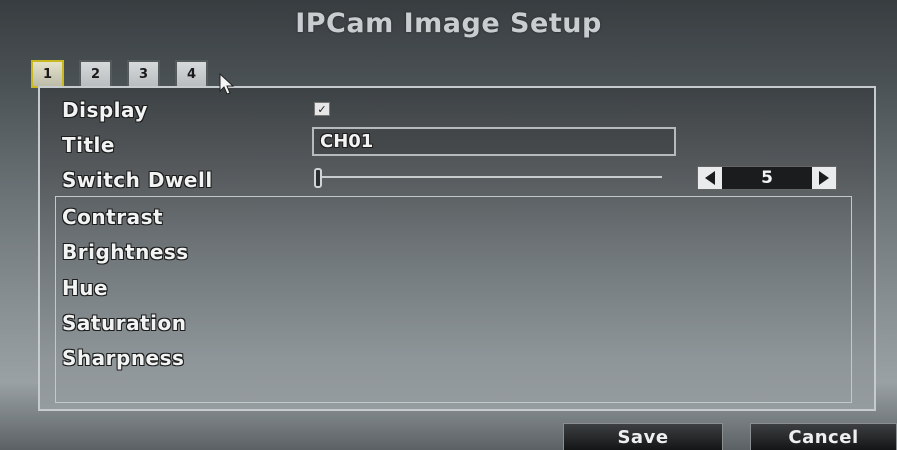  I want to click on save-button: Save, so click(643, 436).